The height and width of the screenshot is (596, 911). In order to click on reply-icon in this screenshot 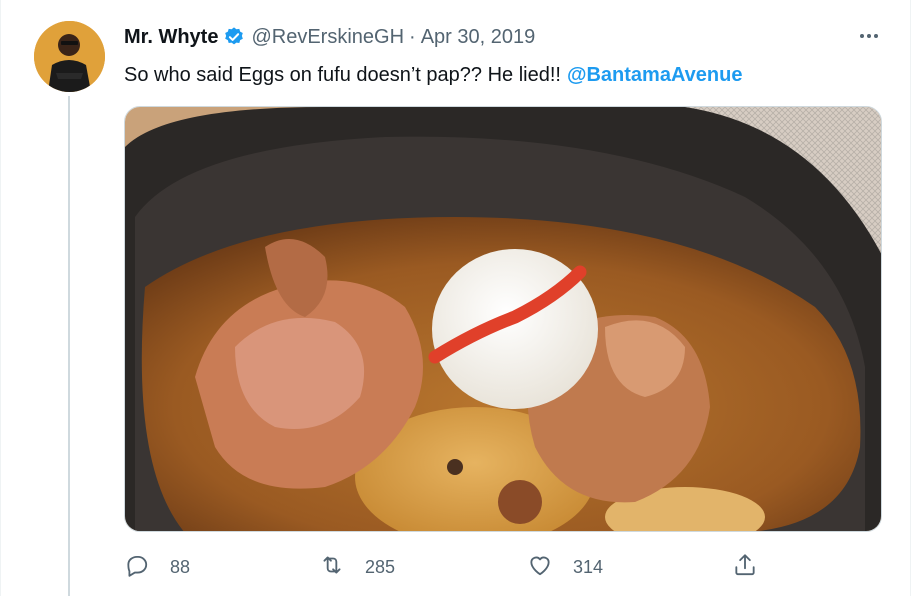, I will do `click(137, 567)`.